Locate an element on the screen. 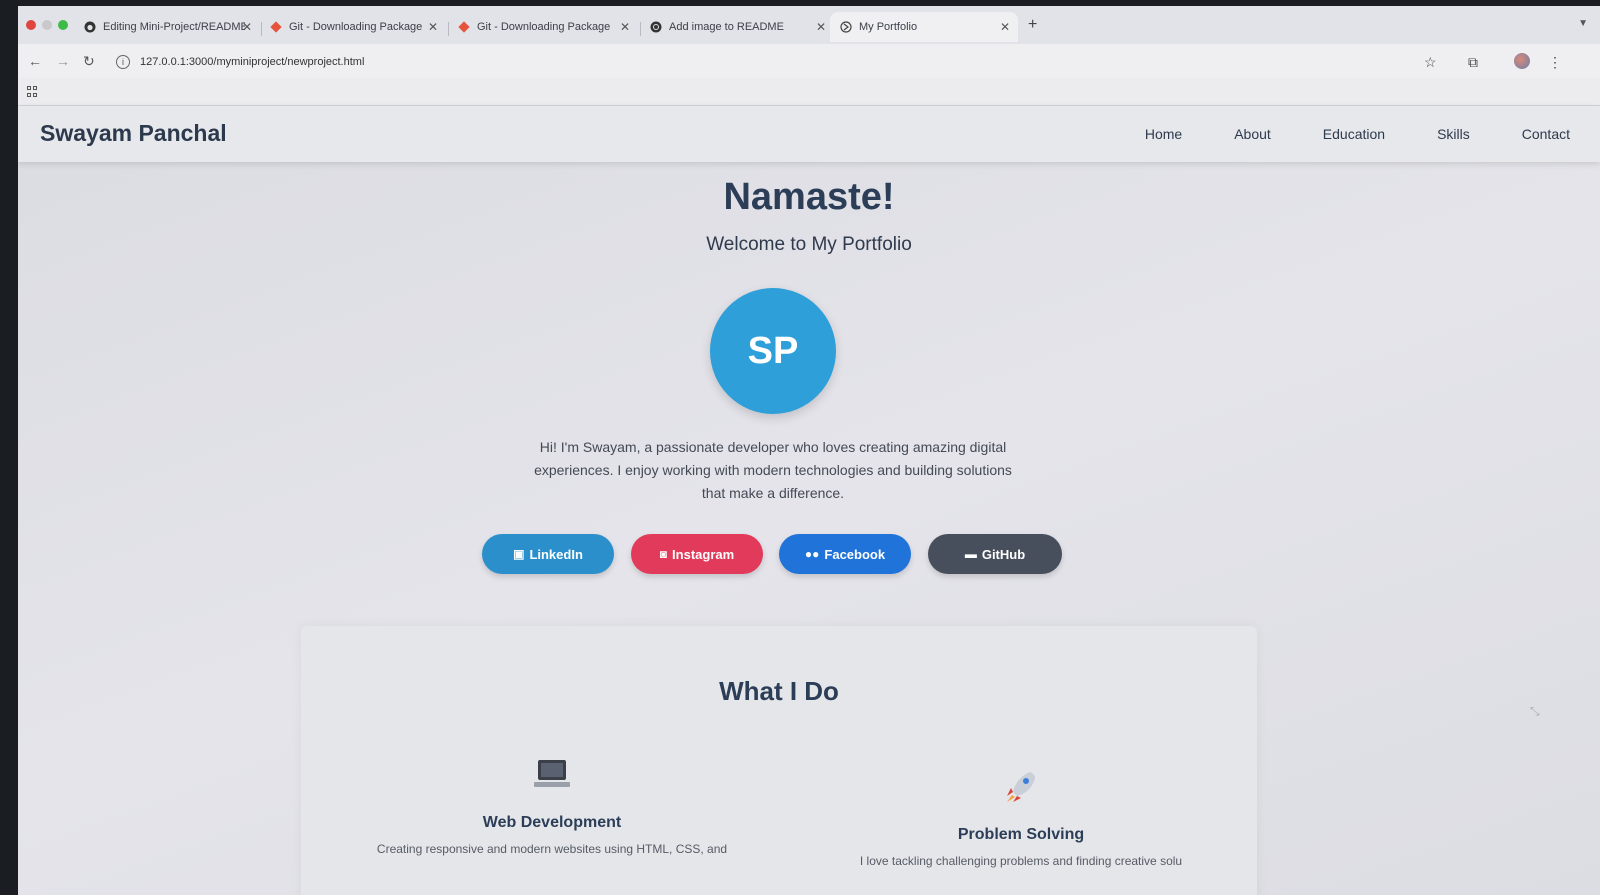 This screenshot has width=1600, height=895. tab-label: Add image to README is located at coordinates (726, 27).